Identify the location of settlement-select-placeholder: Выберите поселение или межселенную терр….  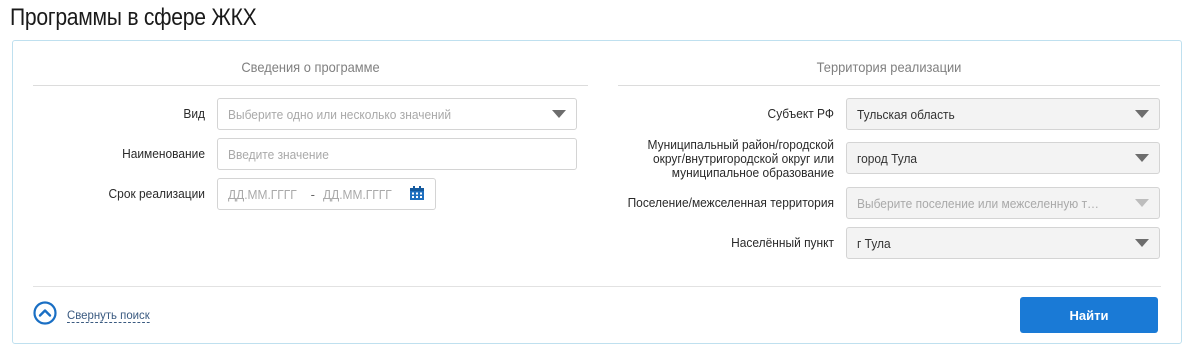
(981, 203).